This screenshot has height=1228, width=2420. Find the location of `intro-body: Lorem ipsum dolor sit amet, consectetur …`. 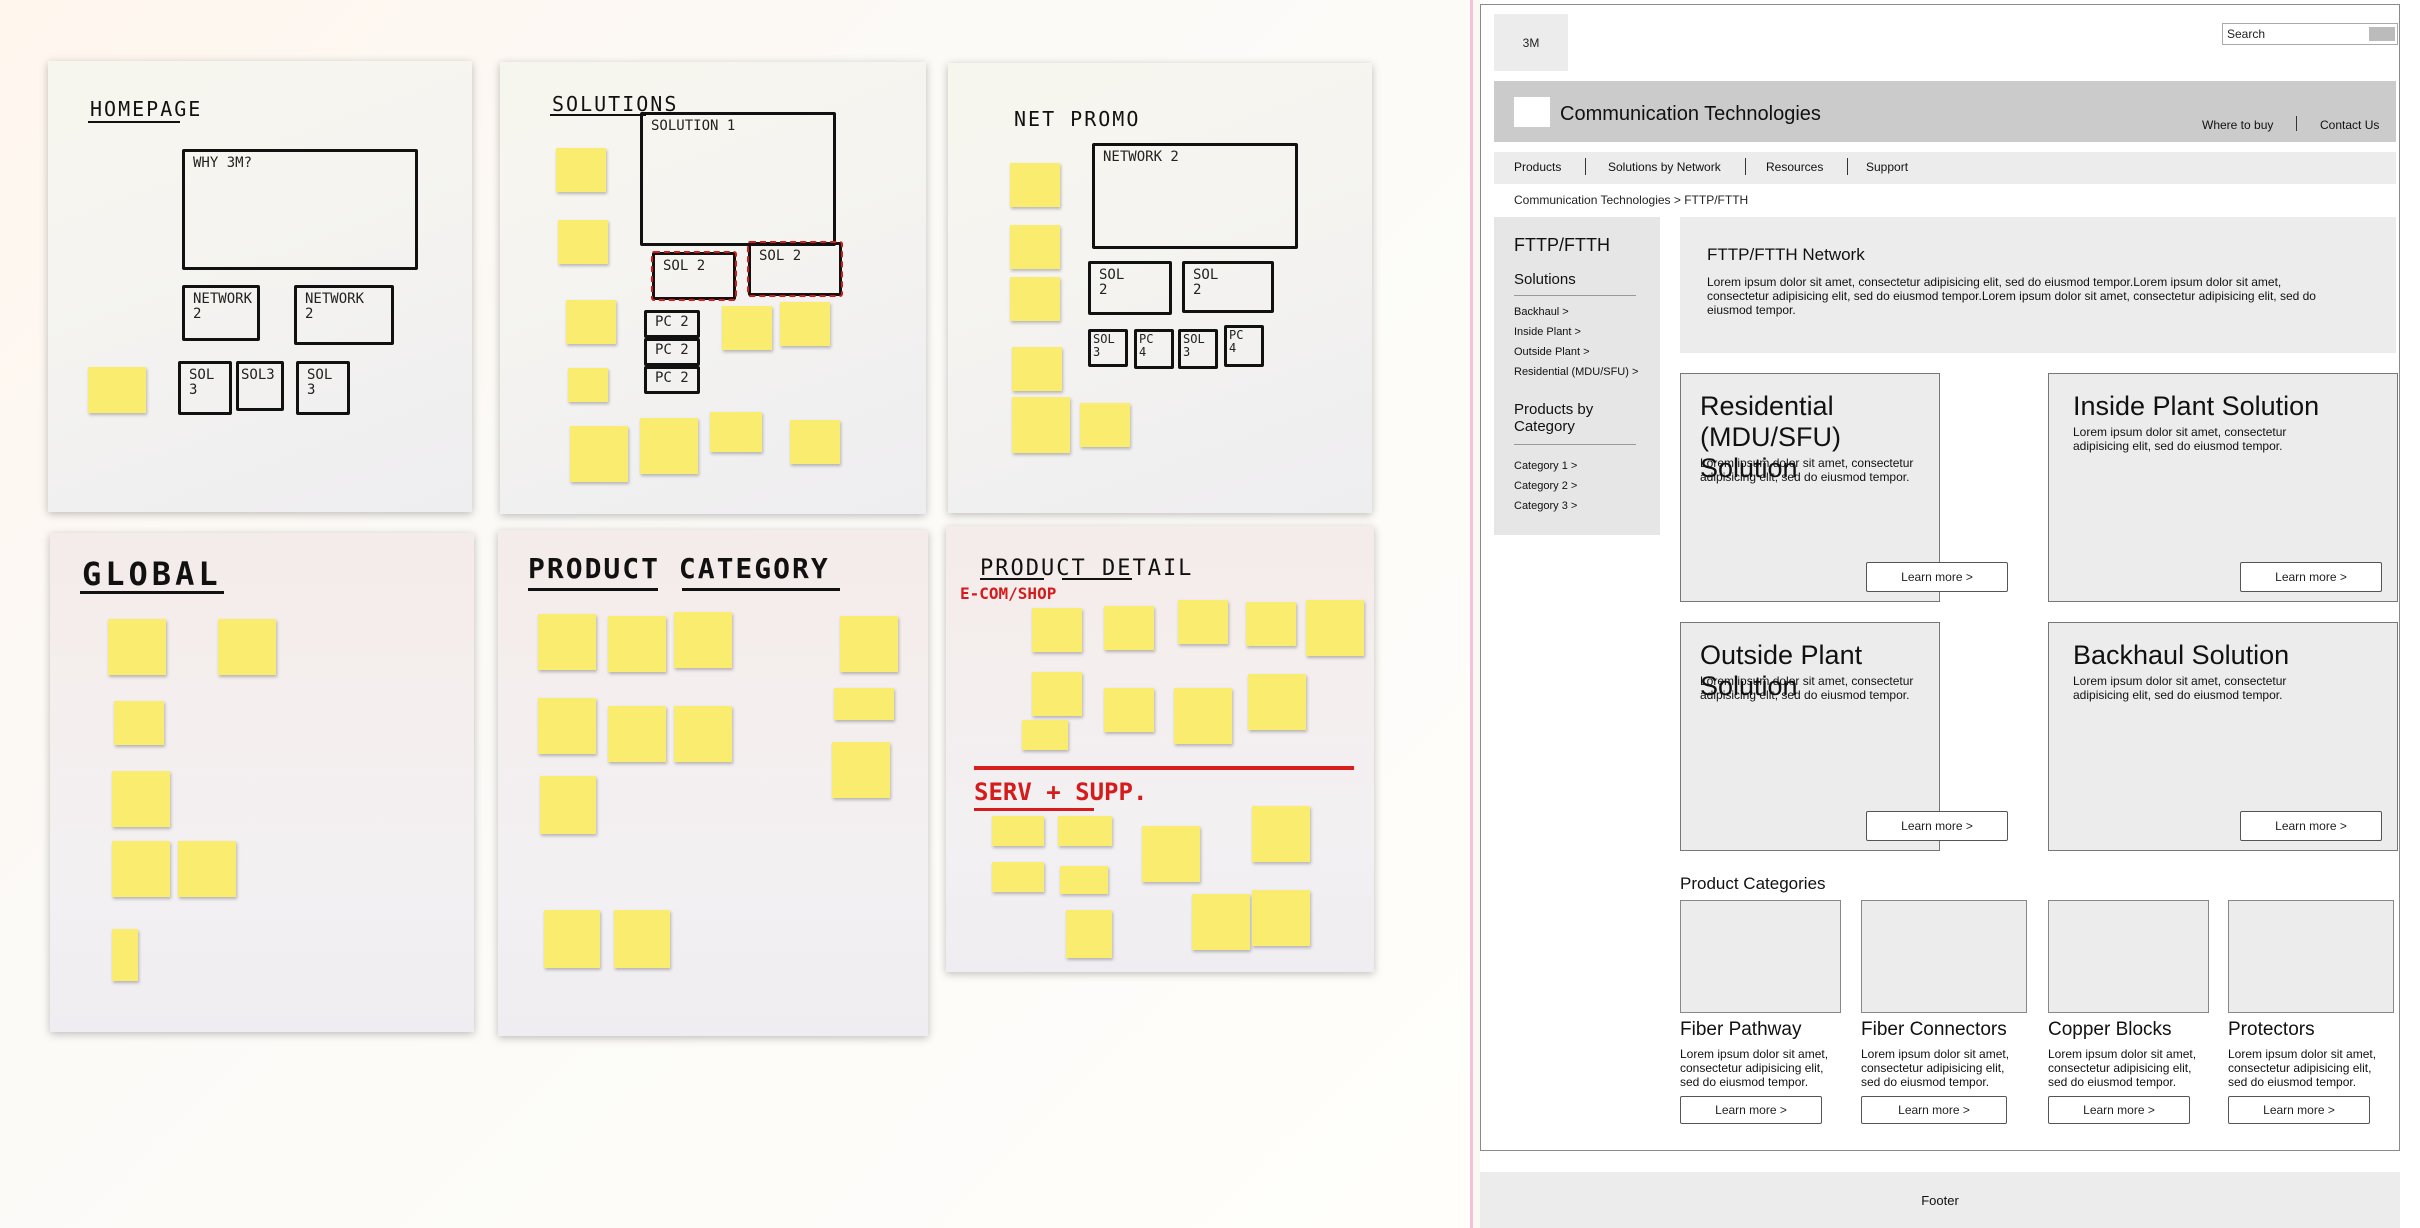

intro-body: Lorem ipsum dolor sit amet, consectetur … is located at coordinates (2011, 296).